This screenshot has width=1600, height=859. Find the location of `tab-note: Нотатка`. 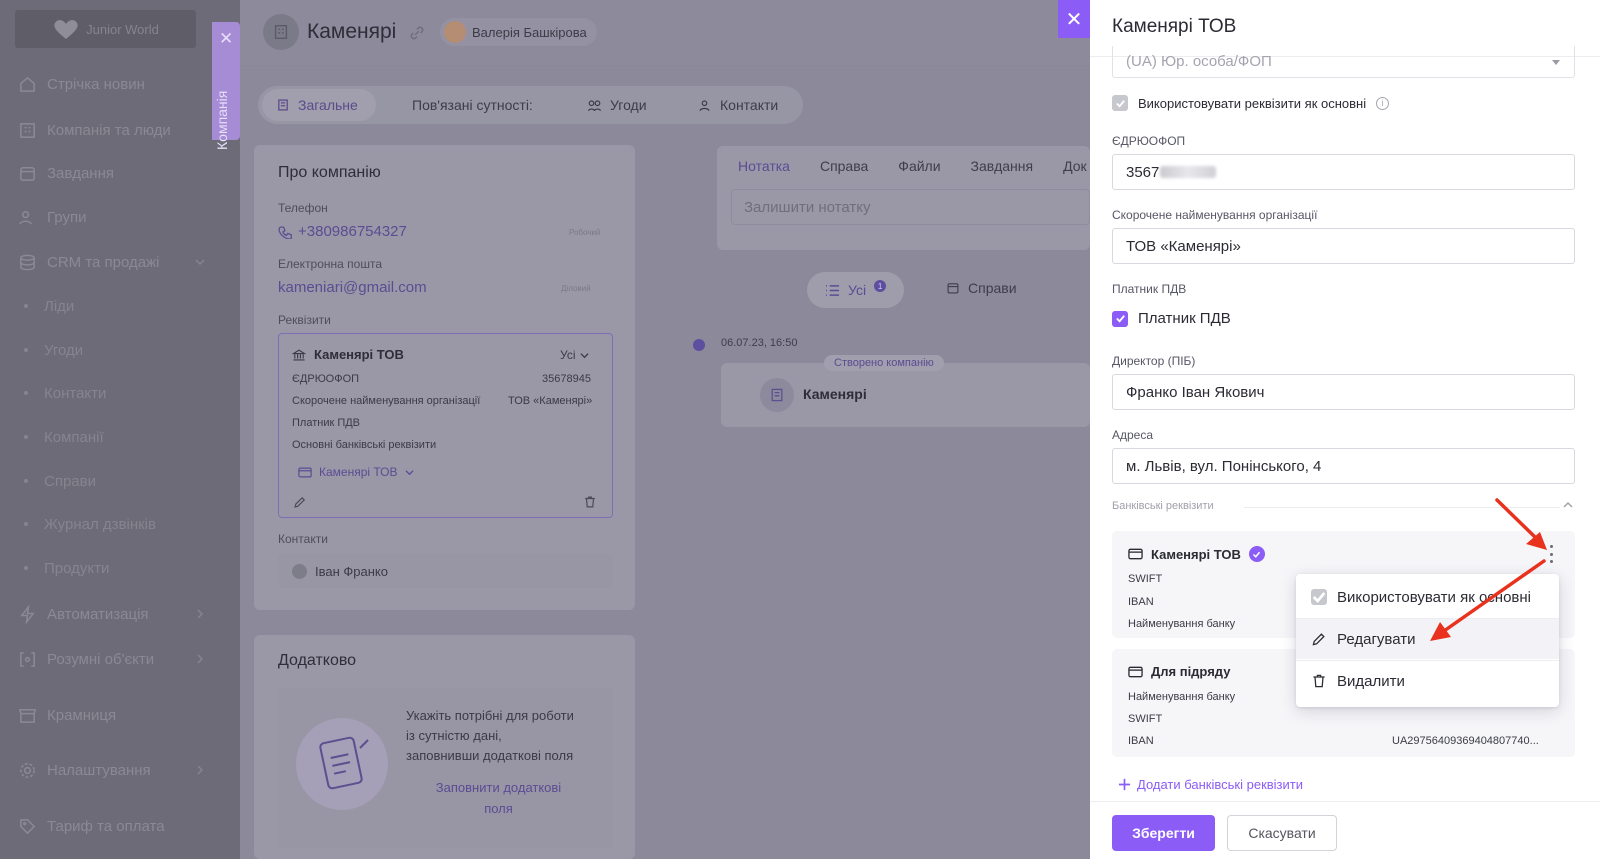

tab-note: Нотатка is located at coordinates (764, 166).